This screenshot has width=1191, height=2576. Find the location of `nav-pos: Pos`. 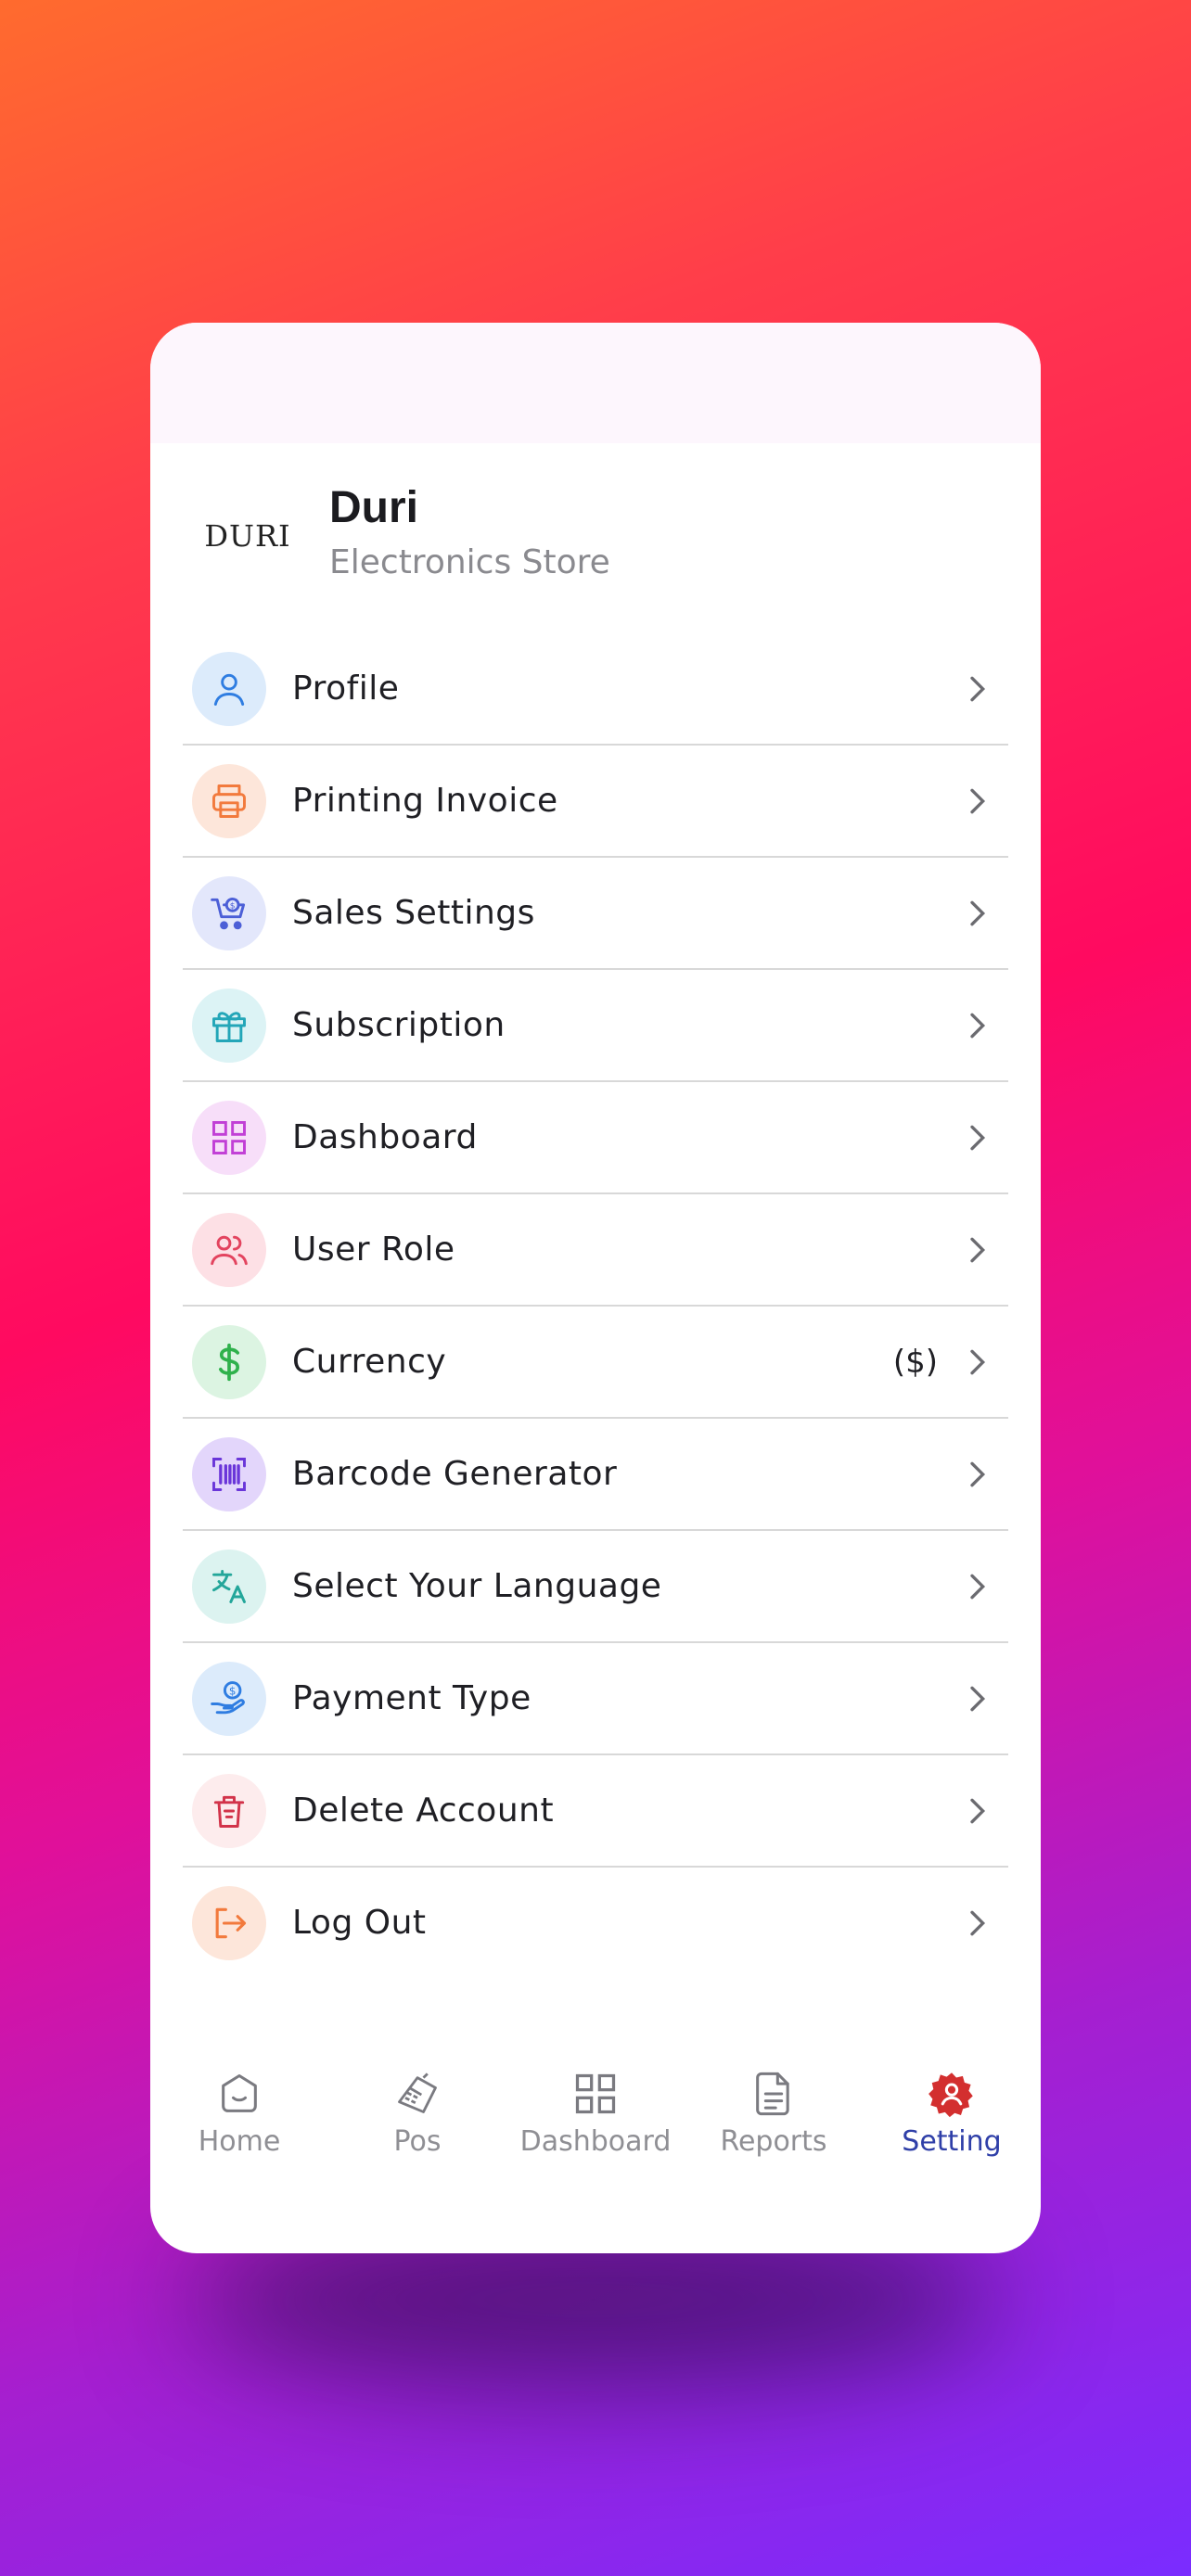

nav-pos: Pos is located at coordinates (417, 2114).